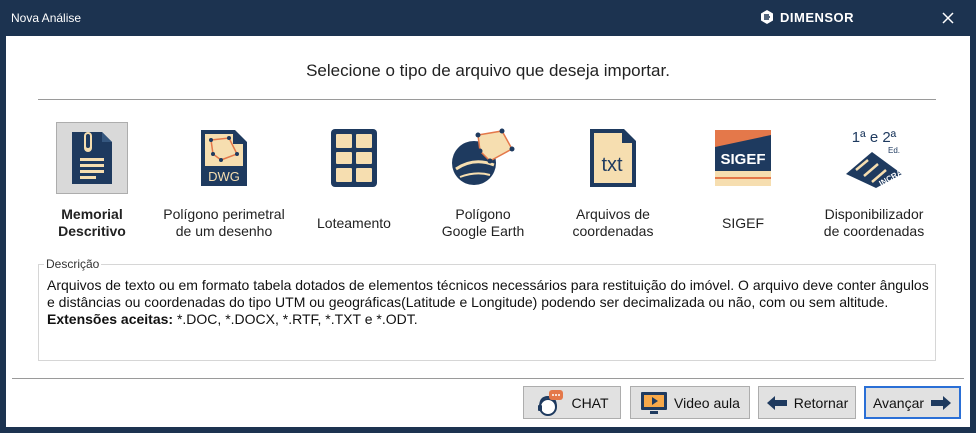 The width and height of the screenshot is (976, 433). Describe the element at coordinates (590, 402) in the screenshot. I see `chat-label: CHAT` at that location.